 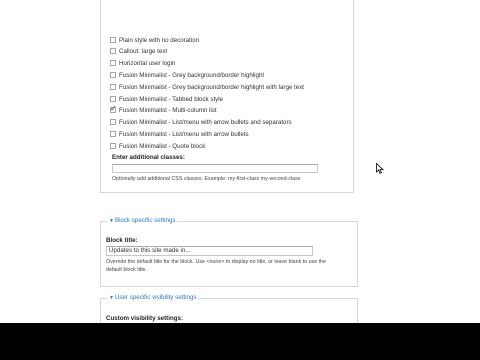 I want to click on block-settings-legend: ▼Block specific settings, so click(x=142, y=220).